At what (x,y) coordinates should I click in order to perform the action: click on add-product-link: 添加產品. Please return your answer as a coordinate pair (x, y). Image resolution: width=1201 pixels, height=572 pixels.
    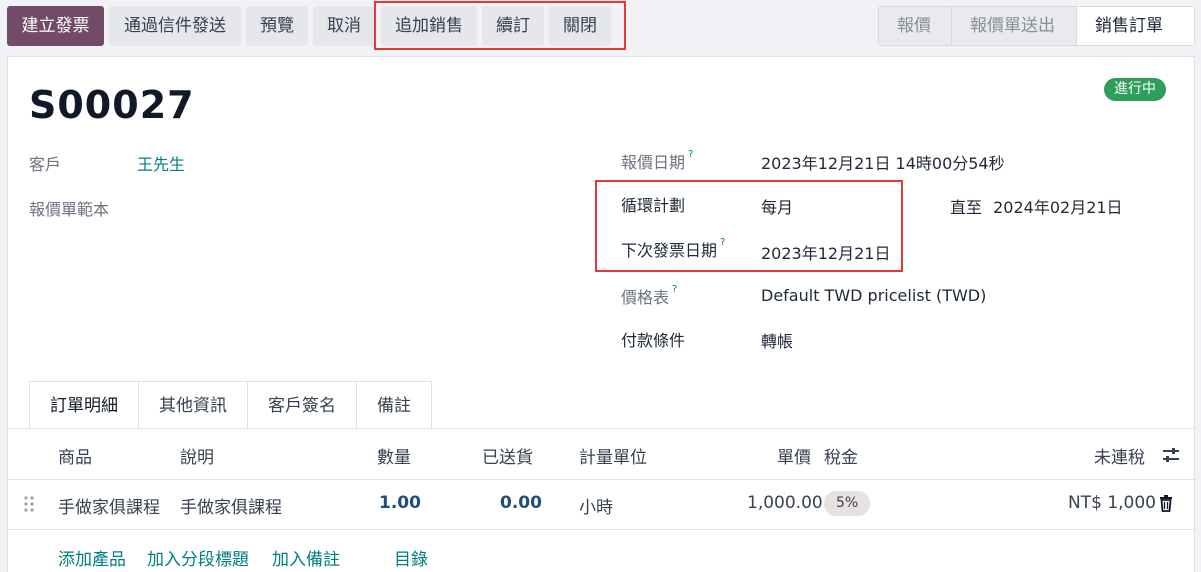
    Looking at the image, I should click on (92, 557).